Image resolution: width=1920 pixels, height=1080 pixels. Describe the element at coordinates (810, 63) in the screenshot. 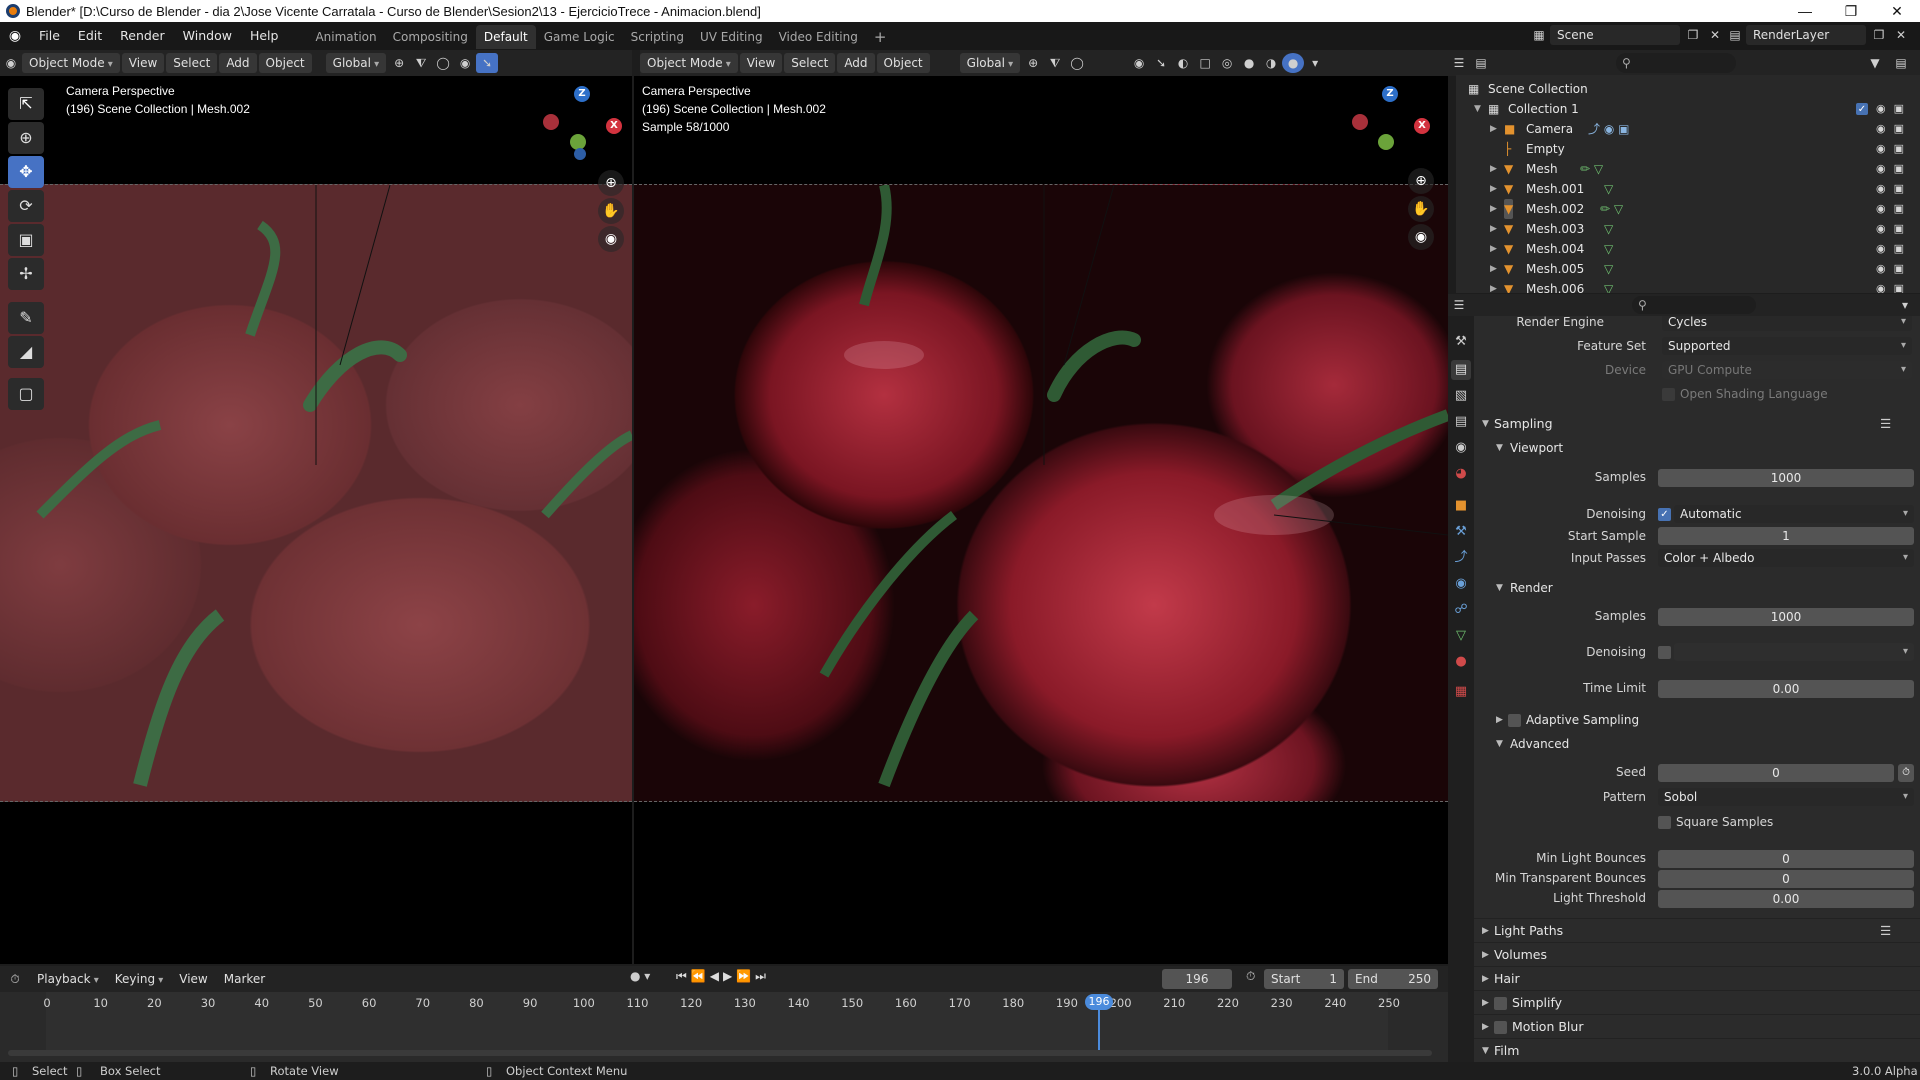

I see `select-menu-right: Select` at that location.